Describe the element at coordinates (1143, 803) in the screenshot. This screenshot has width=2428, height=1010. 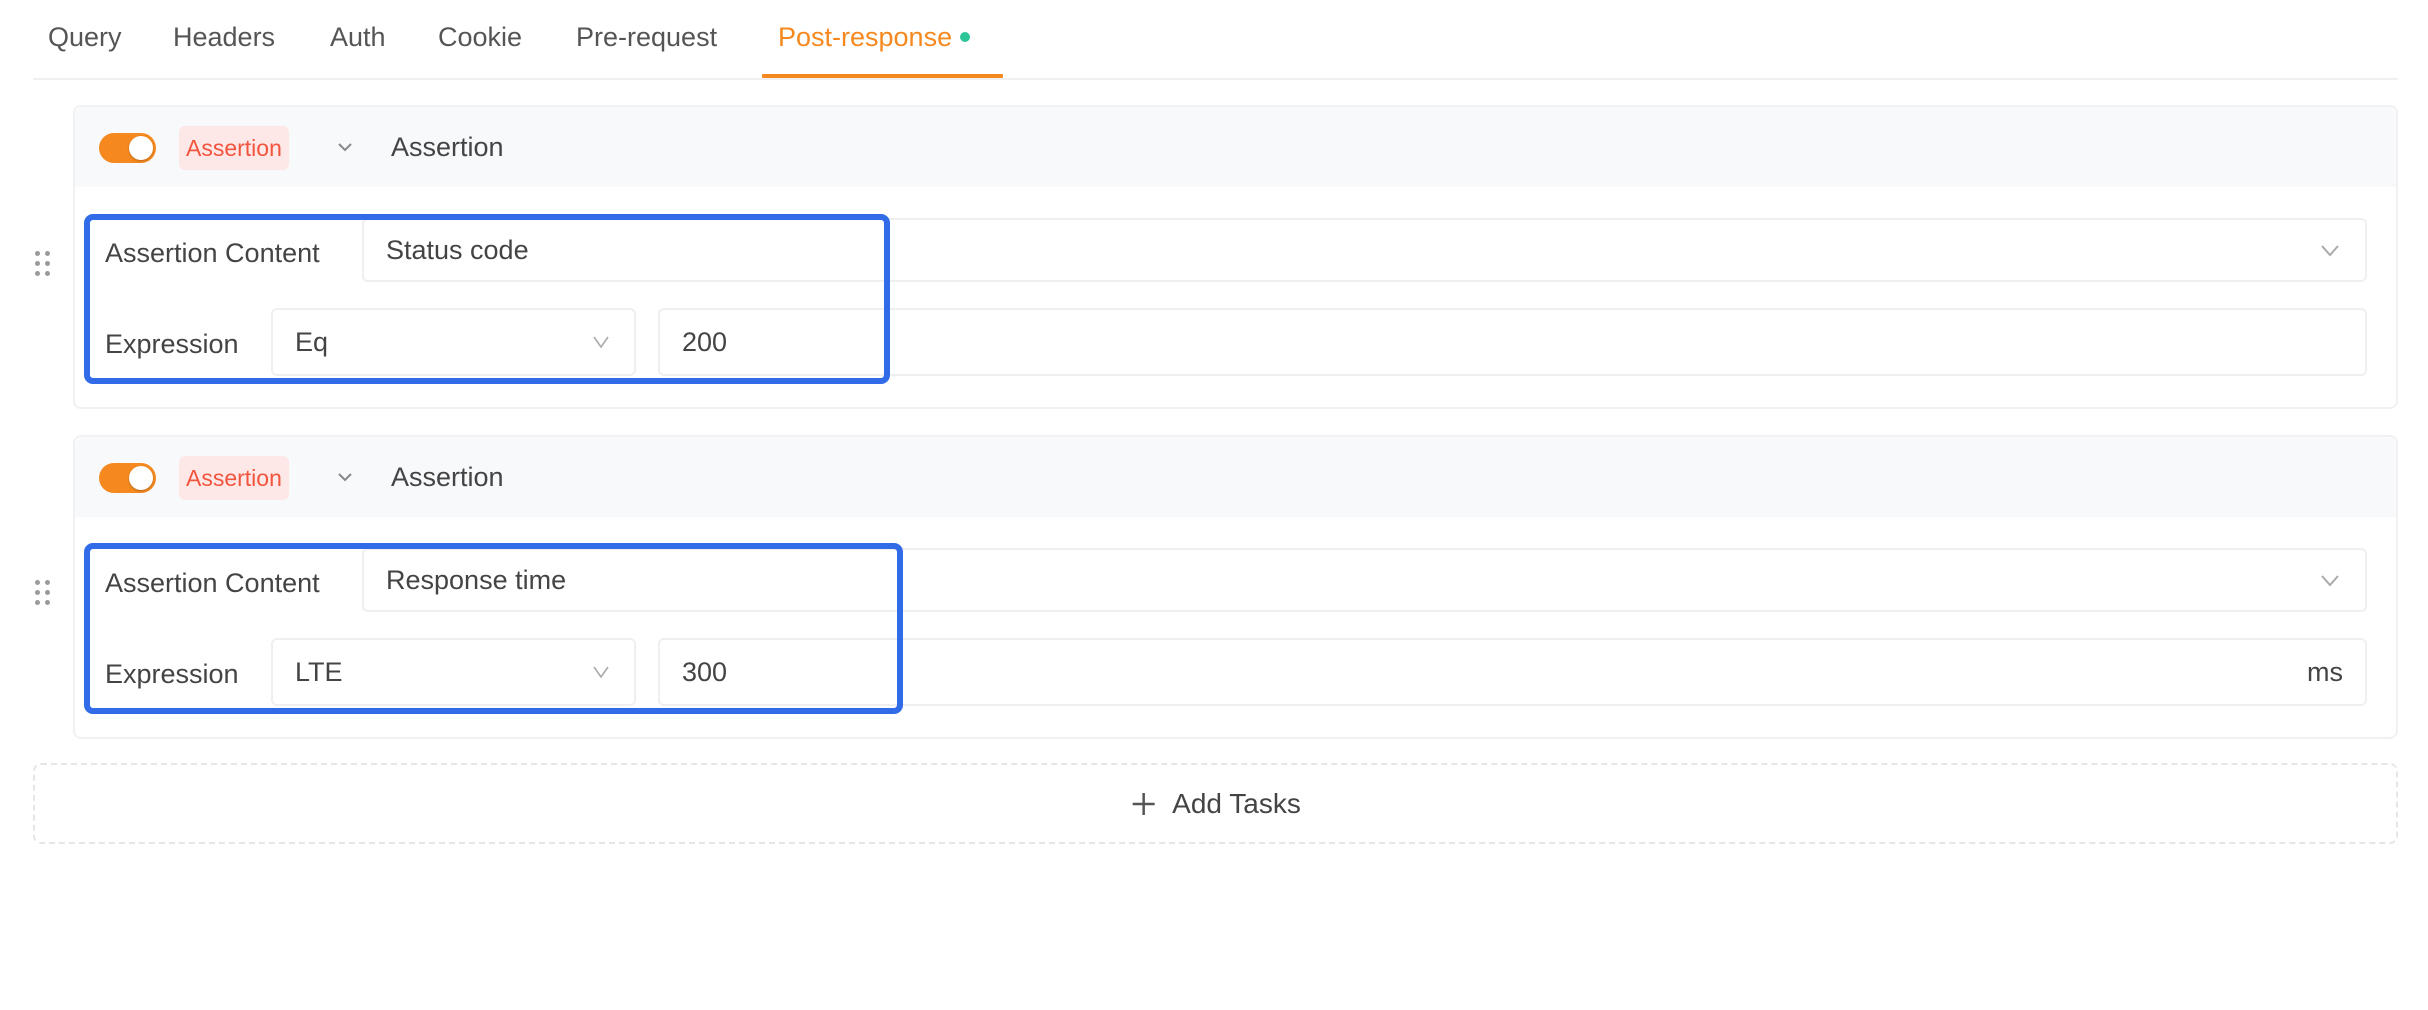
I see `plus-icon` at that location.